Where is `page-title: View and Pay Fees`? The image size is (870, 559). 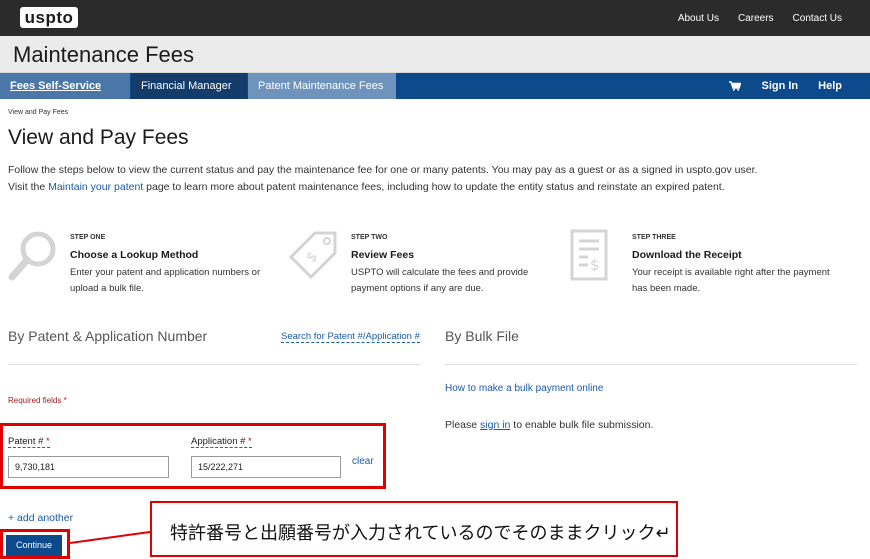 page-title: View and Pay Fees is located at coordinates (98, 137).